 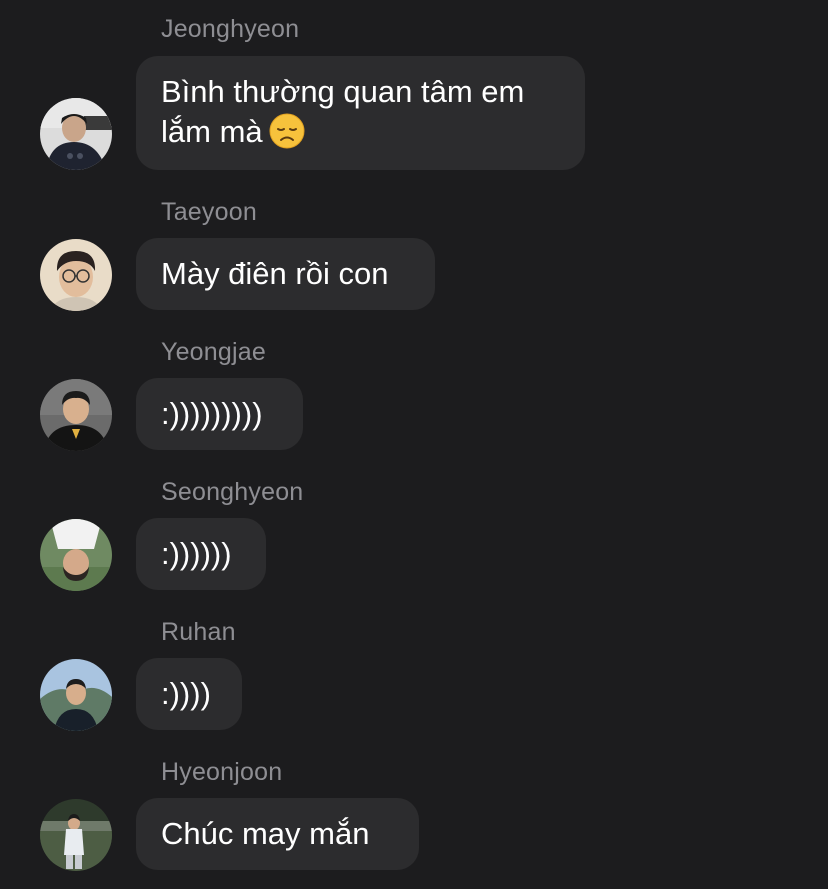 I want to click on message-bubble: :))))))))), so click(x=219, y=414).